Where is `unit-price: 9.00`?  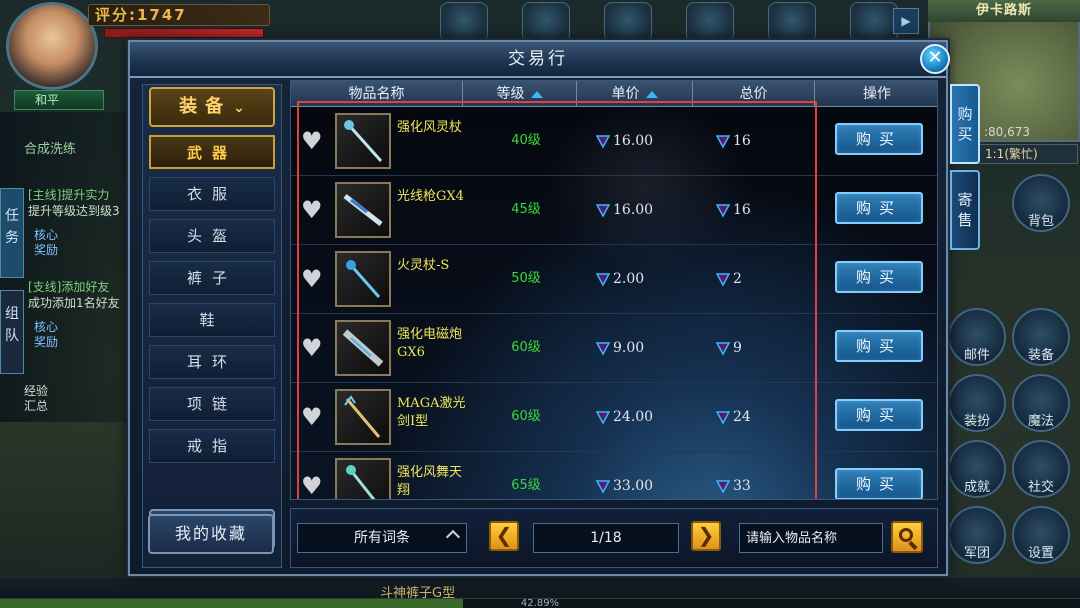 unit-price: 9.00 is located at coordinates (629, 348).